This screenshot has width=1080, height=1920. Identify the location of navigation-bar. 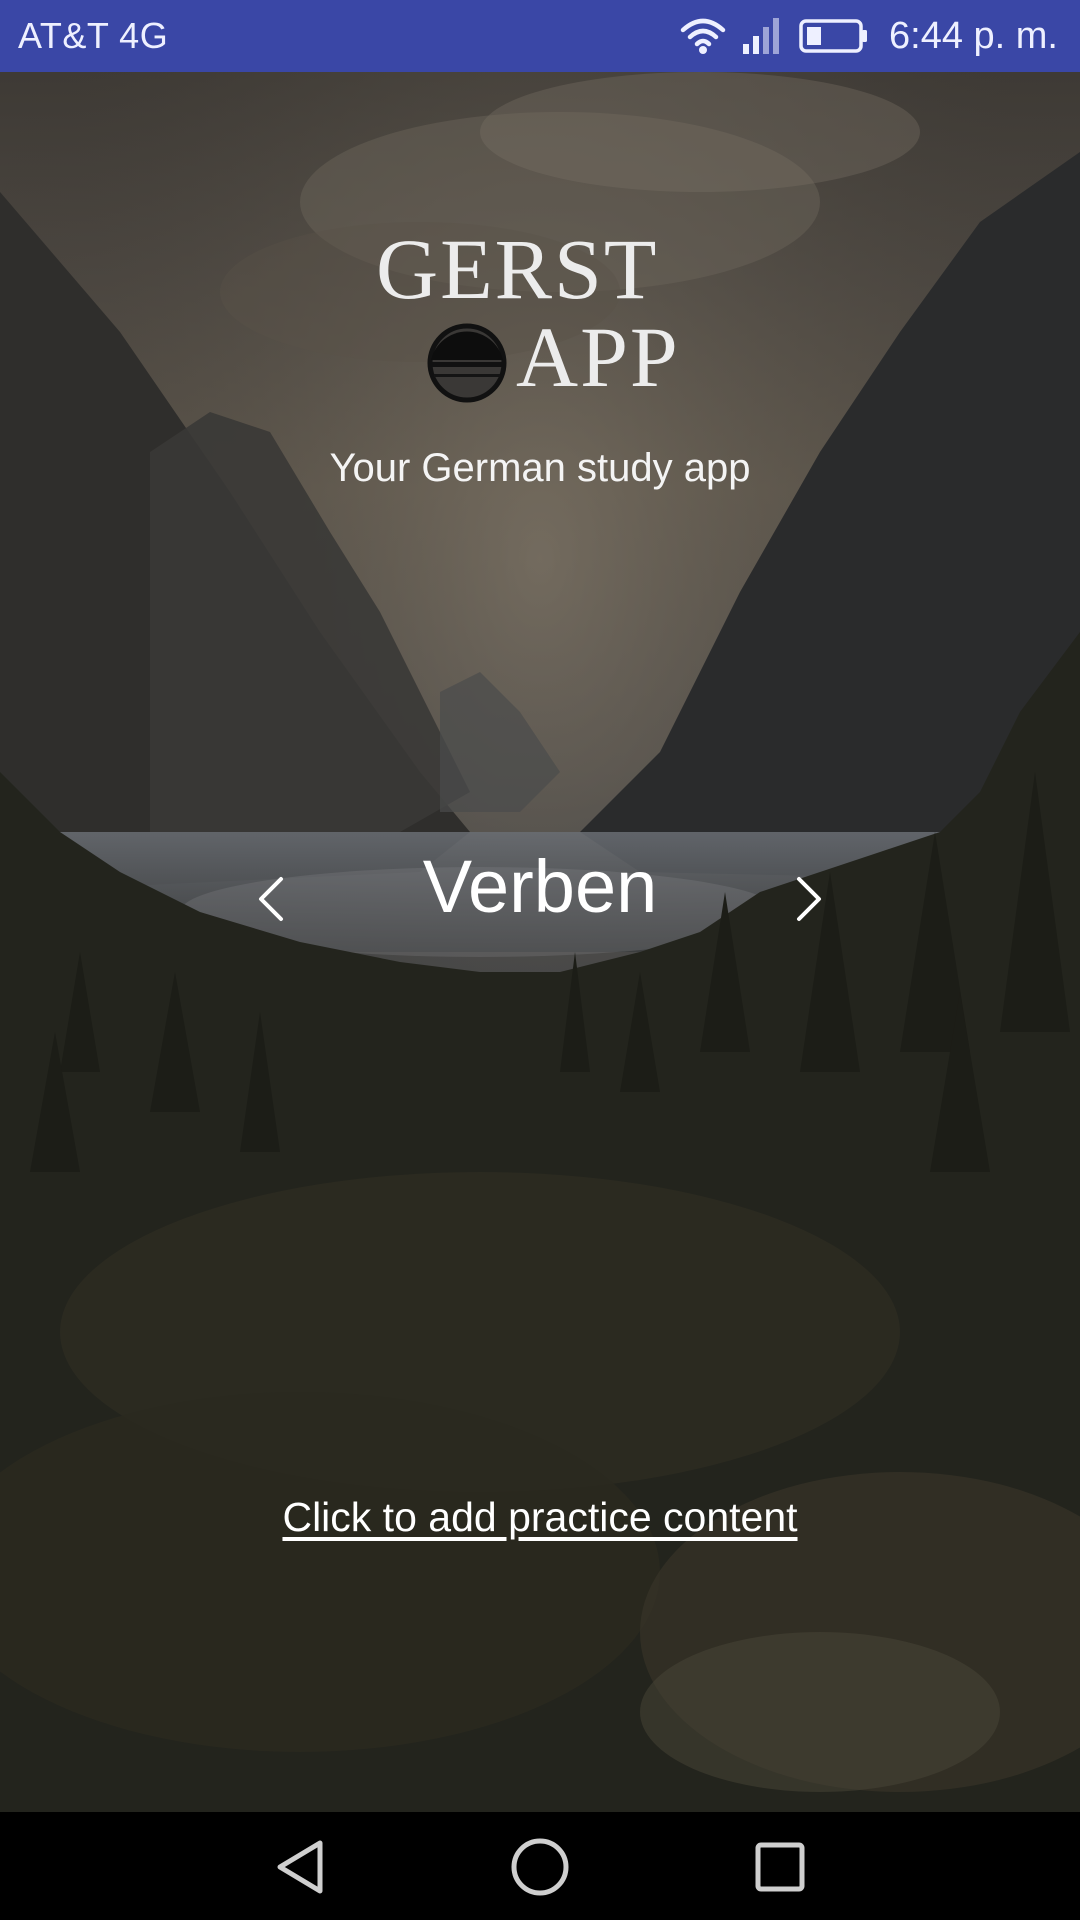
(540, 1866).